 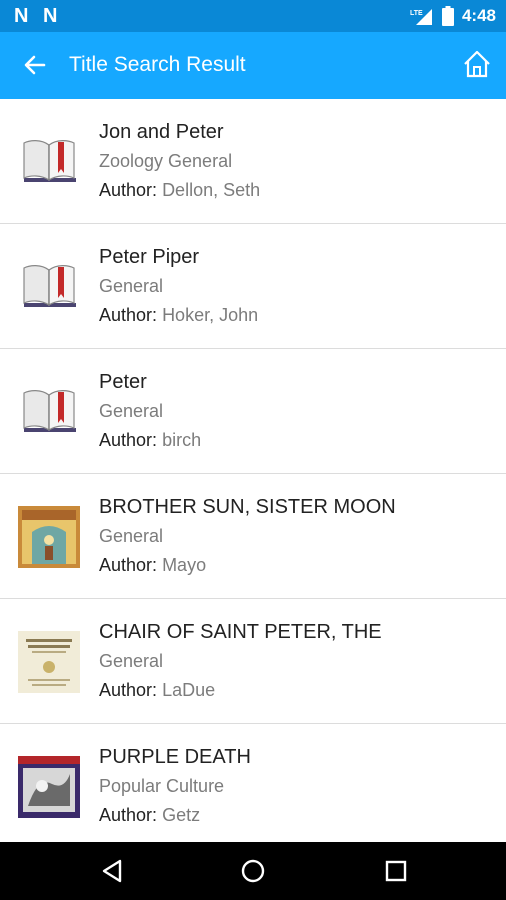 What do you see at coordinates (240, 632) in the screenshot?
I see `book-title: CHAIR OF SAINT PETER, THE` at bounding box center [240, 632].